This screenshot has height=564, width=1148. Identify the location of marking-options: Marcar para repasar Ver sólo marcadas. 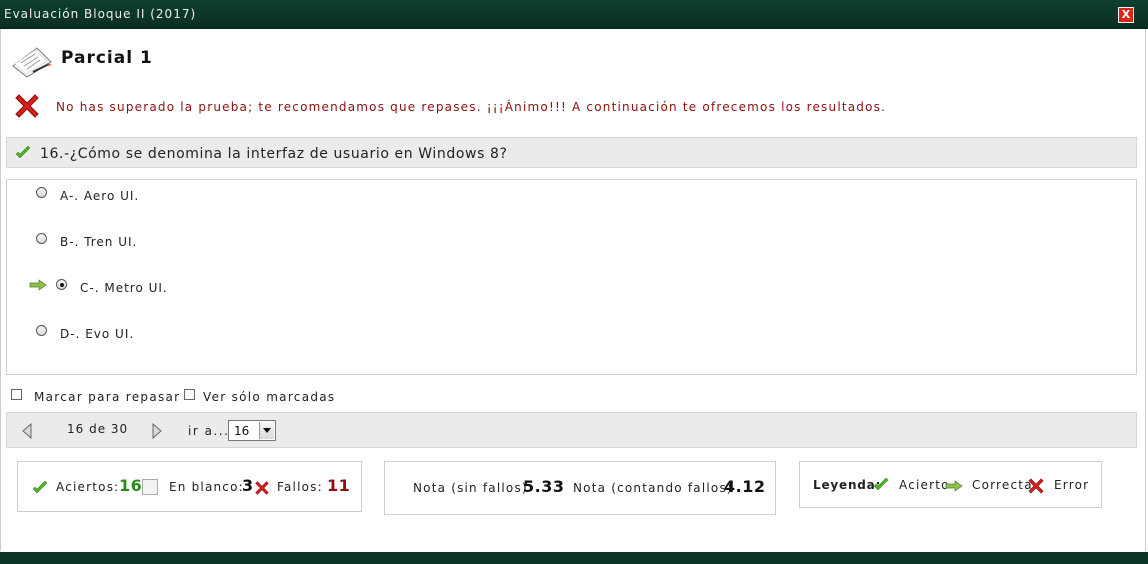
(259, 397).